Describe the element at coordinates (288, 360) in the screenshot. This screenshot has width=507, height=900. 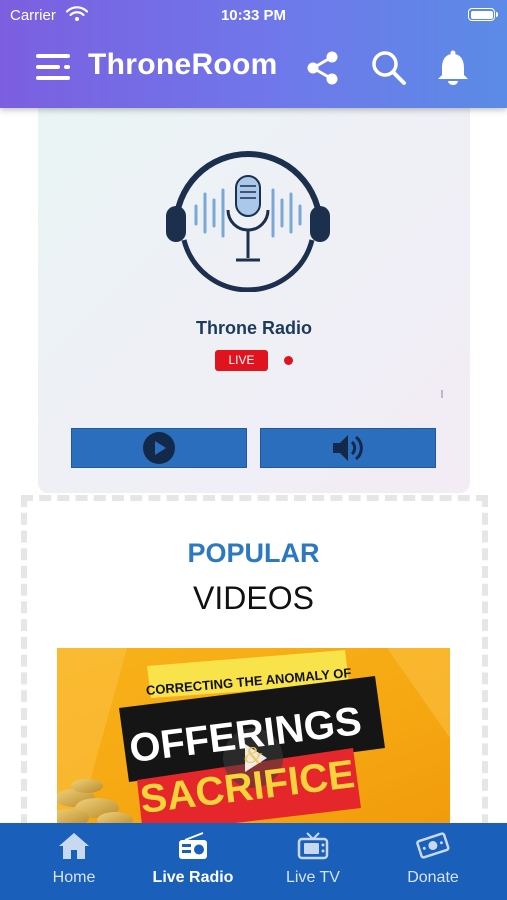
I see `live-indicator-dot` at that location.